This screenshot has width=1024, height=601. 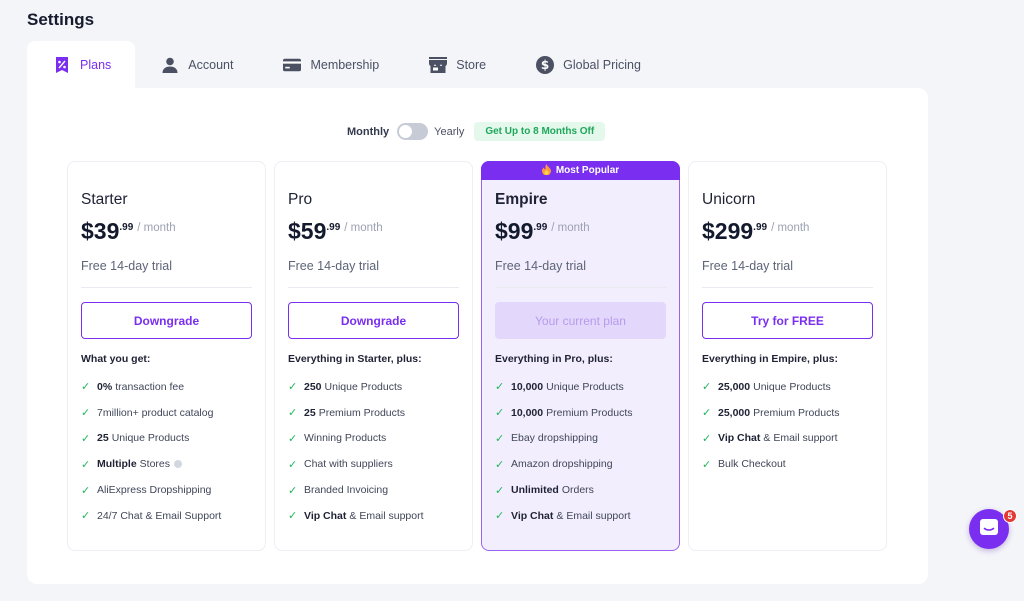 What do you see at coordinates (580, 464) in the screenshot?
I see `feature-item: ✓ Amazon dropshipping` at bounding box center [580, 464].